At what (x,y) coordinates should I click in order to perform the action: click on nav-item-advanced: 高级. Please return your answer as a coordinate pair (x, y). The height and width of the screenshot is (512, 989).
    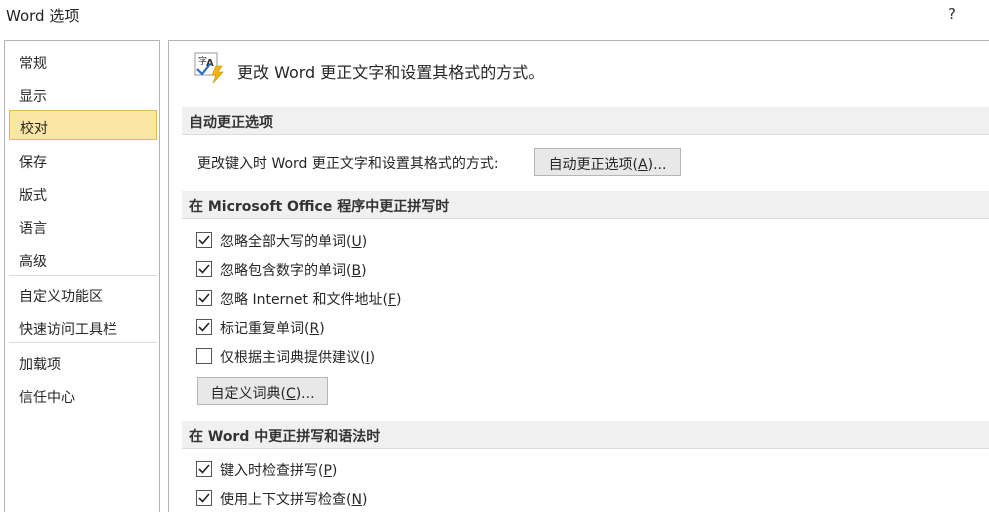
    Looking at the image, I should click on (83, 259).